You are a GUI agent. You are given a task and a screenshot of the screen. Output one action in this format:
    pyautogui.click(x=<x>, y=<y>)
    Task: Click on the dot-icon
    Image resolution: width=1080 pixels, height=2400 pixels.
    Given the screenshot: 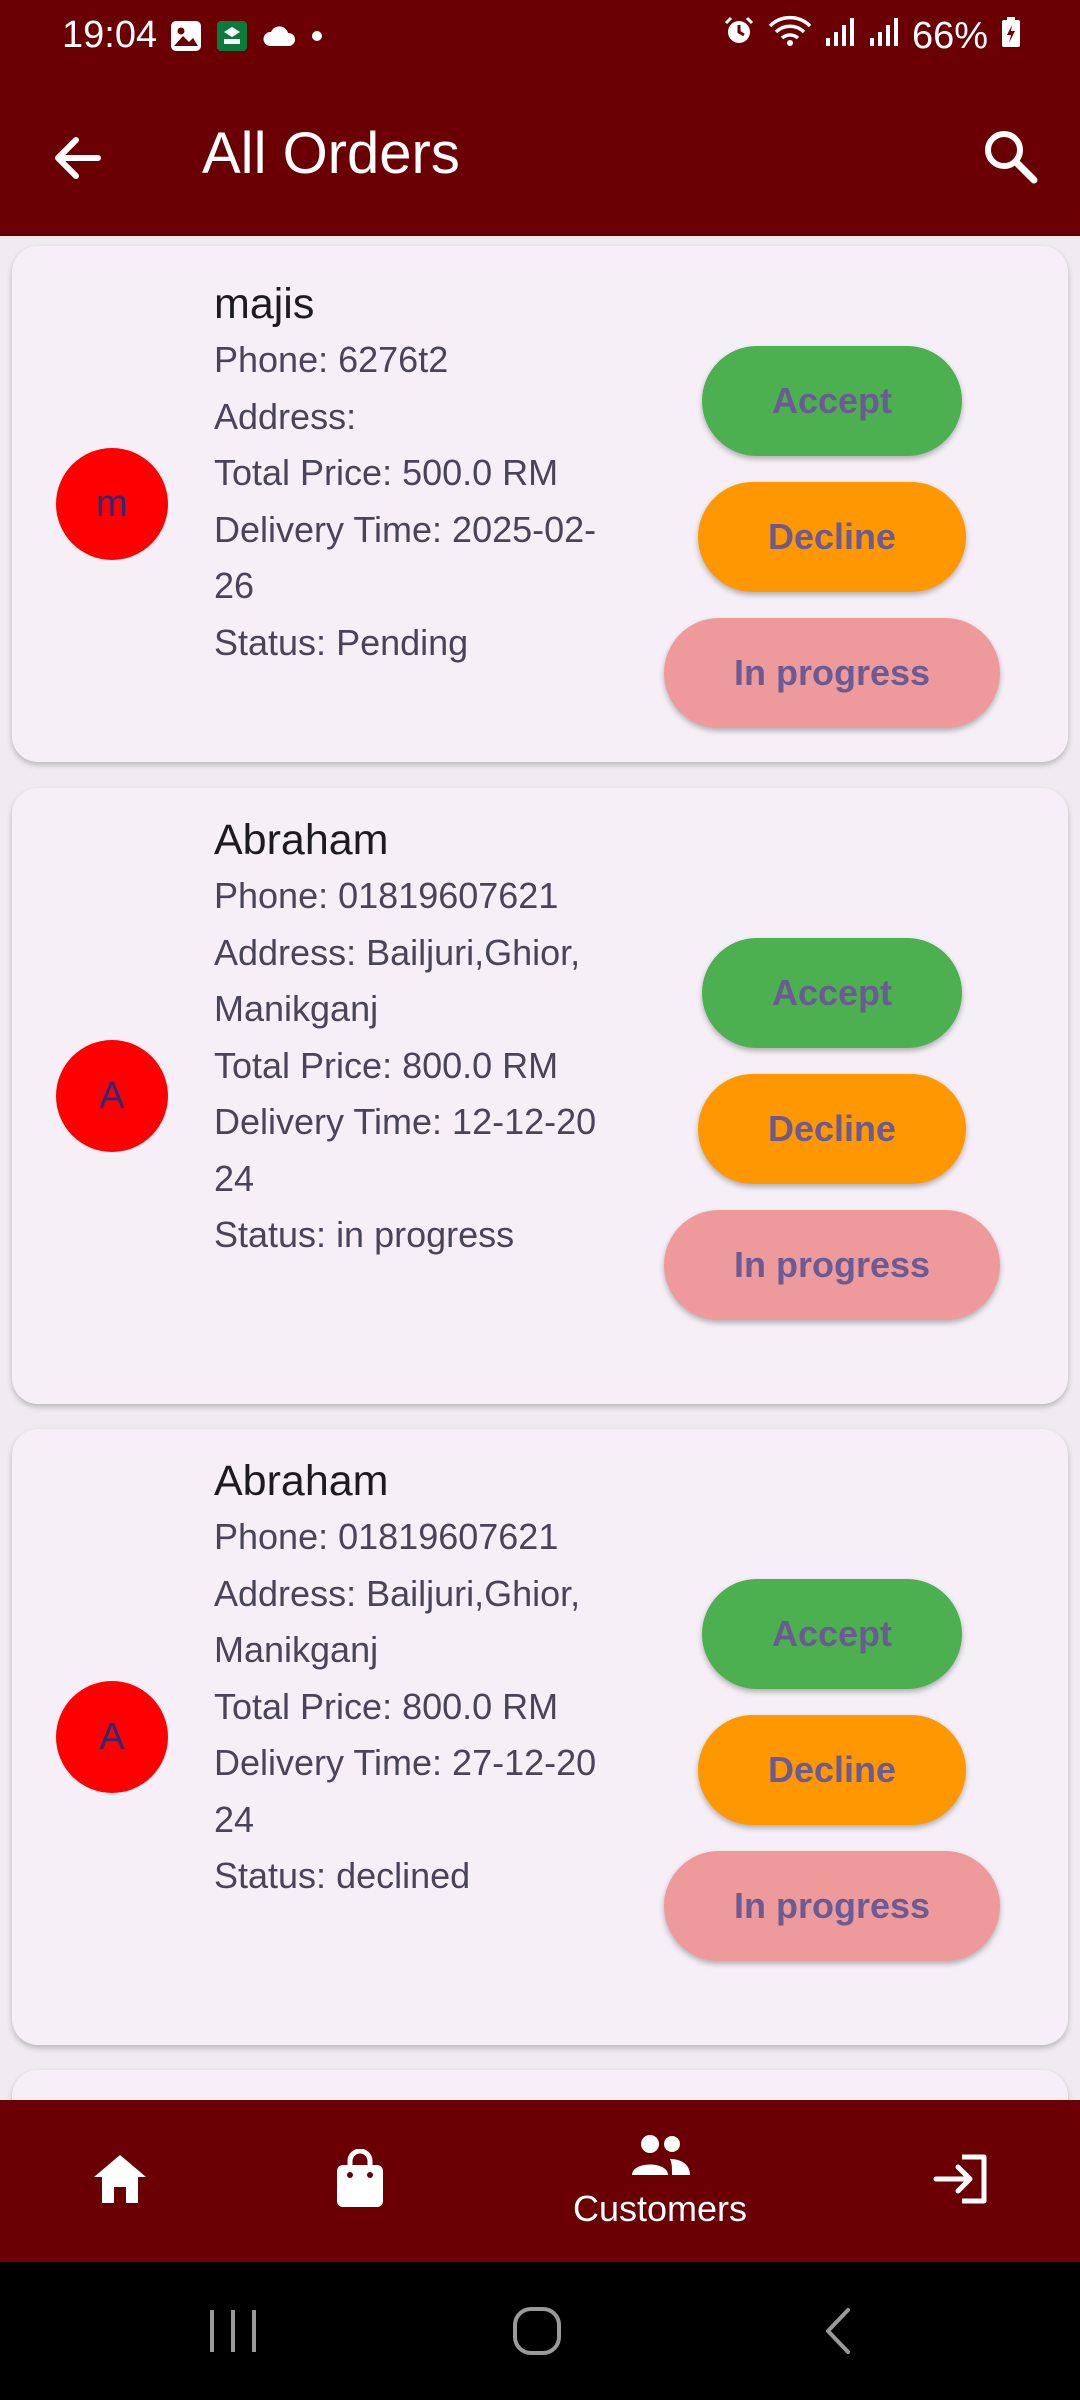 What is the action you would take?
    pyautogui.click(x=317, y=38)
    